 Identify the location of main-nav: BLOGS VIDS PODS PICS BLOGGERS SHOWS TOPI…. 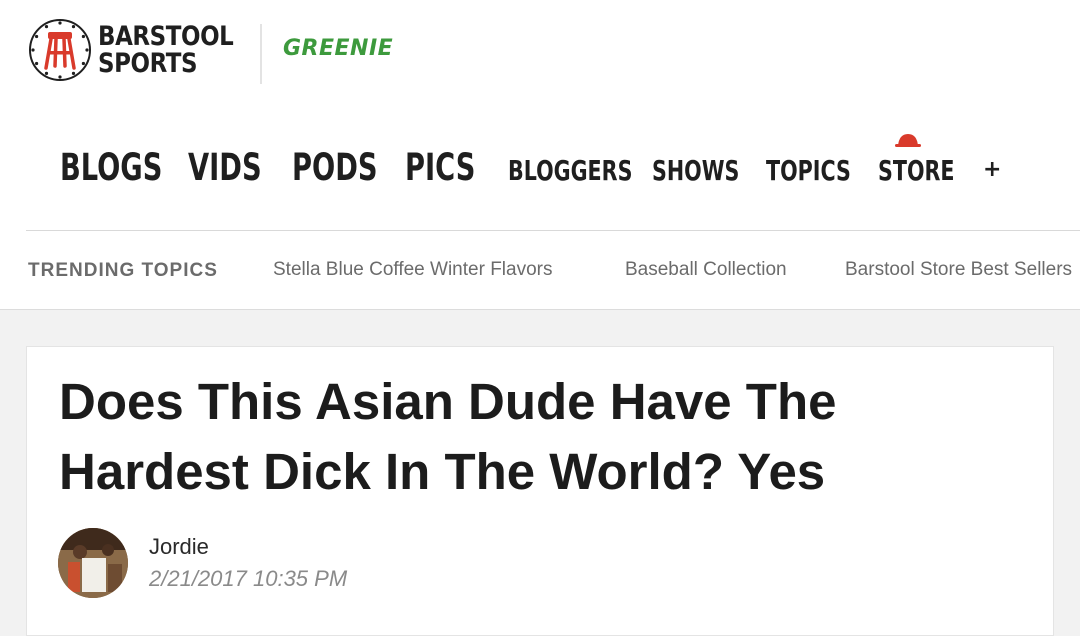
(540, 170).